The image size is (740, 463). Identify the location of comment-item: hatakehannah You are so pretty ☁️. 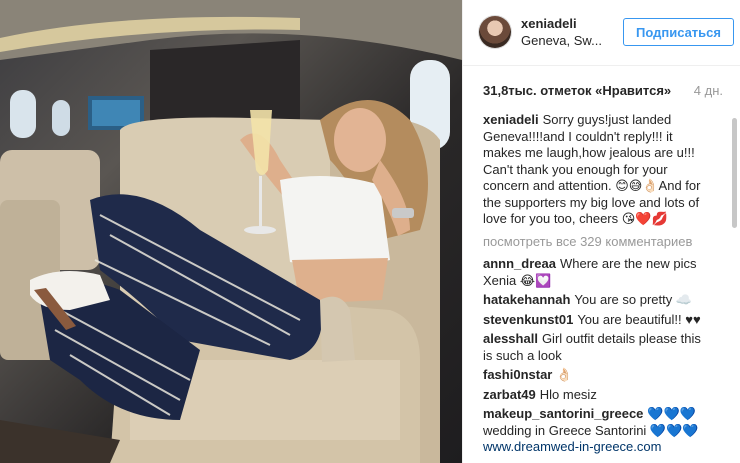
(597, 300).